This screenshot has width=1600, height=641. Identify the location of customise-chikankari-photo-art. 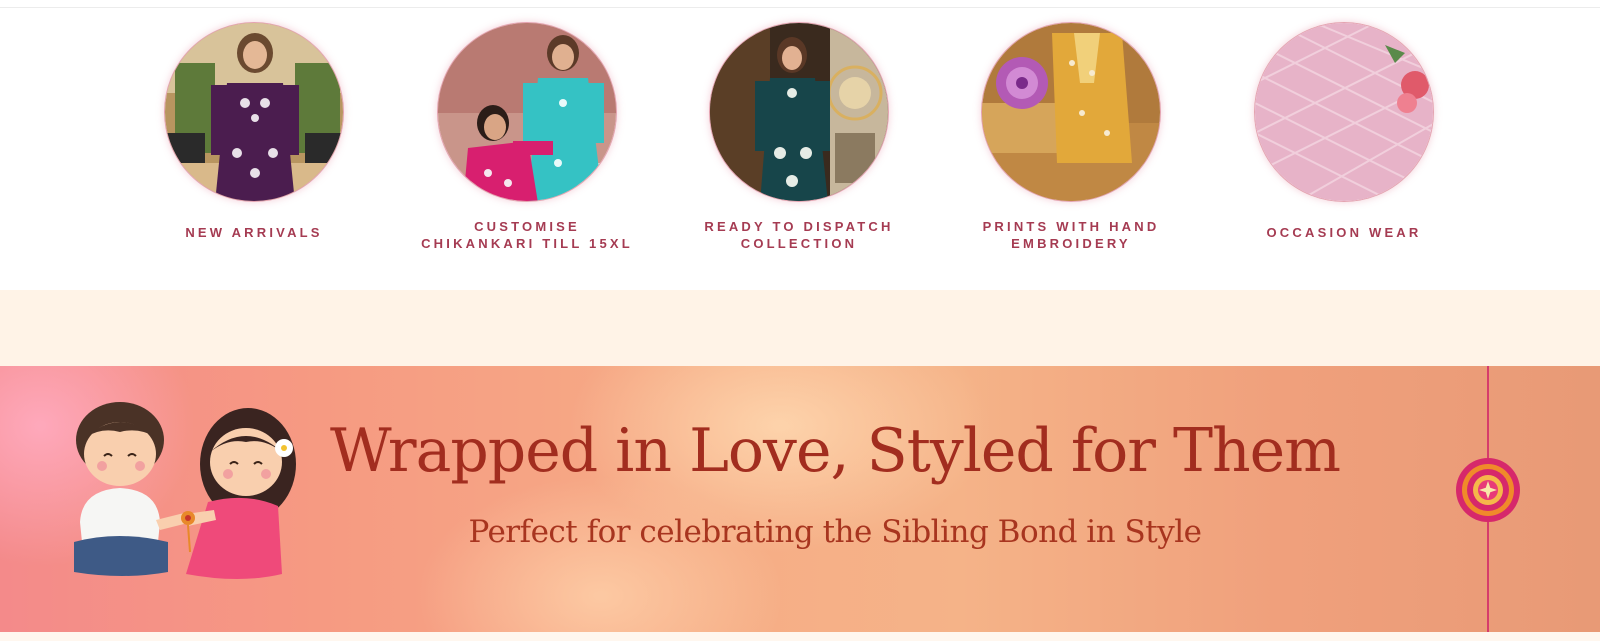
(527, 112).